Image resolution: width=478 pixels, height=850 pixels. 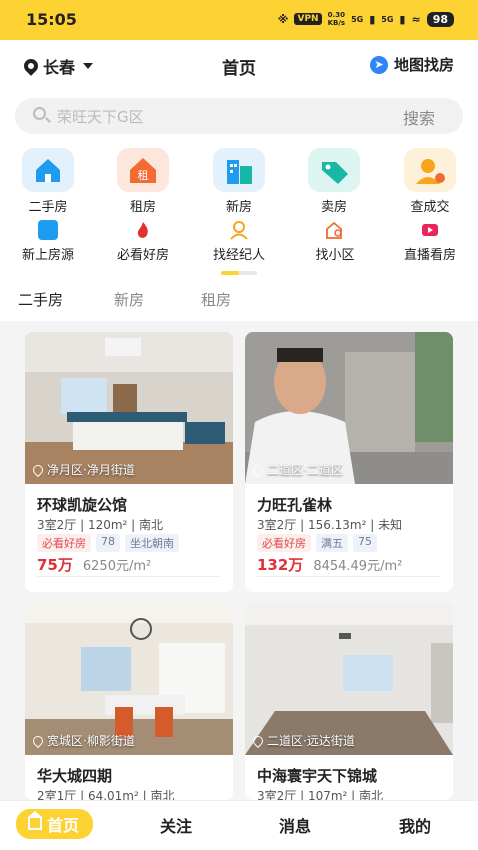 I want to click on listing-photo: 二道区·远达街道, so click(x=349, y=679).